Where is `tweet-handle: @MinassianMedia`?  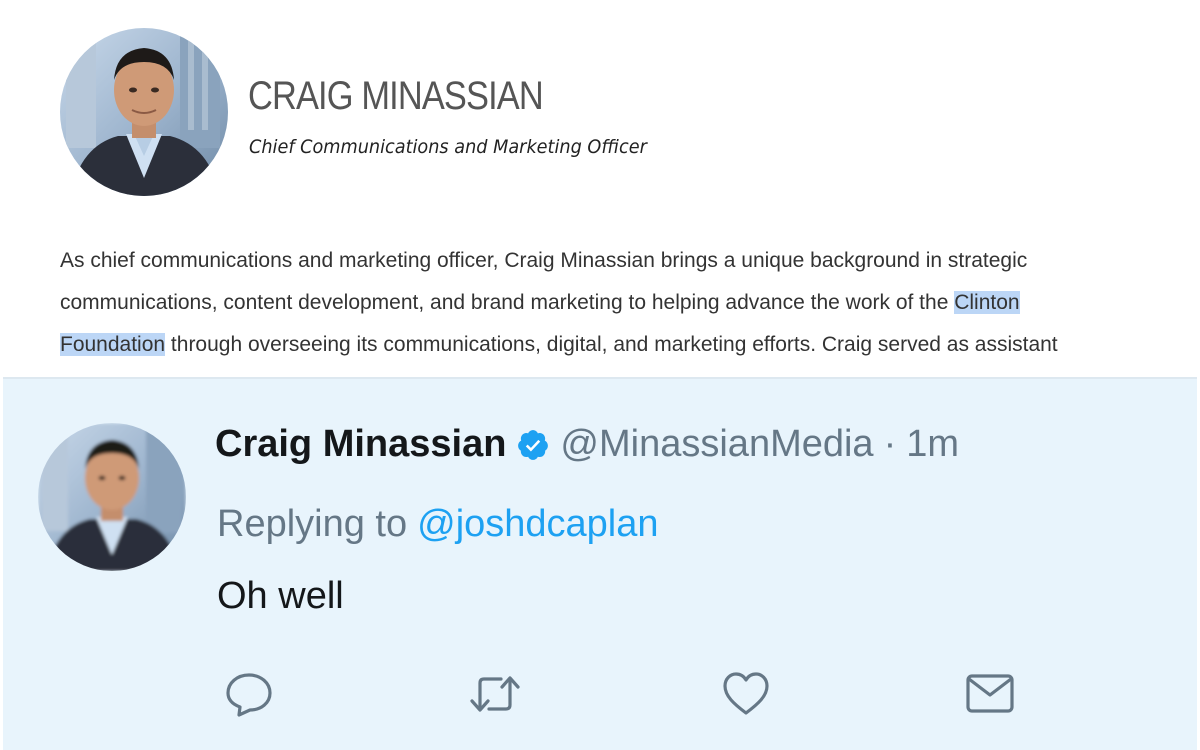
tweet-handle: @MinassianMedia is located at coordinates (716, 444).